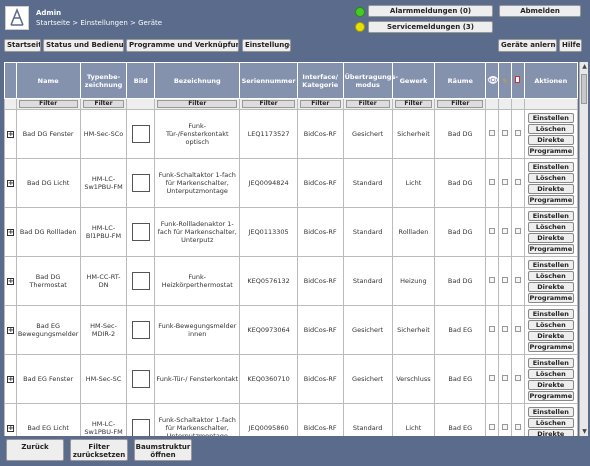 This screenshot has width=590, height=466. What do you see at coordinates (48, 134) in the screenshot?
I see `device-name: Bad DG Fenster` at bounding box center [48, 134].